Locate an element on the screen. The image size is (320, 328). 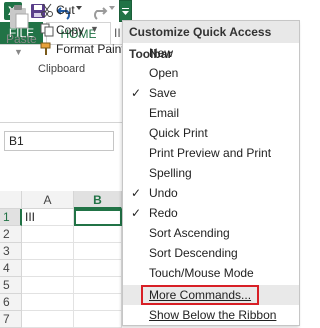
customize-qat-button is located at coordinates (125, 11).